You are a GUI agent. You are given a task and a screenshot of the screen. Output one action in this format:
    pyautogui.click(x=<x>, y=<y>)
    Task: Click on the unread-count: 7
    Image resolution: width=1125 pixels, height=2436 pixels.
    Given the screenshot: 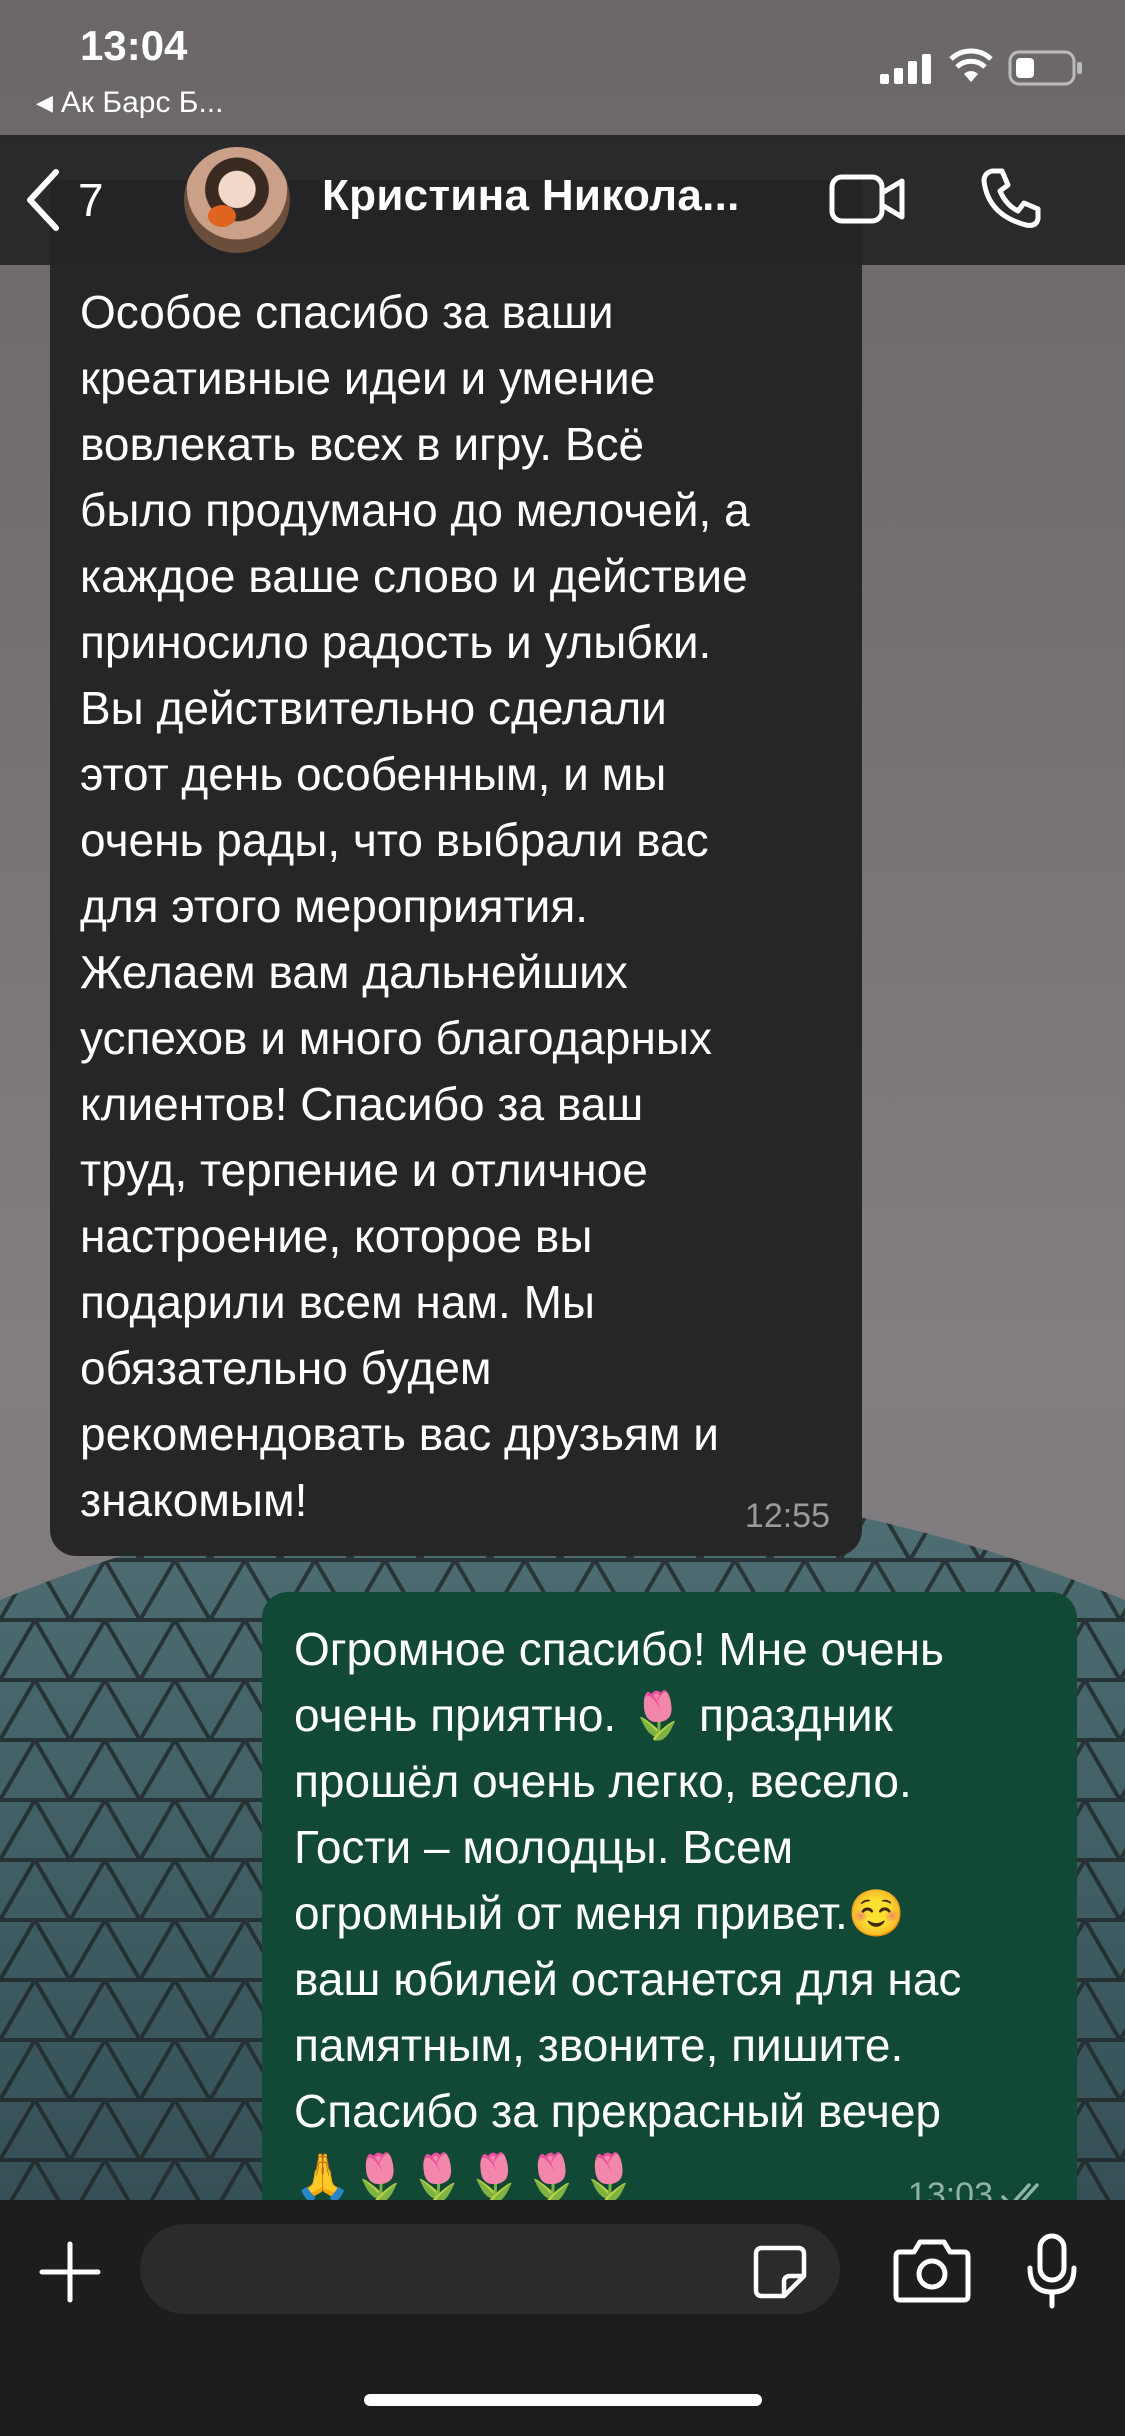 What is the action you would take?
    pyautogui.click(x=91, y=200)
    